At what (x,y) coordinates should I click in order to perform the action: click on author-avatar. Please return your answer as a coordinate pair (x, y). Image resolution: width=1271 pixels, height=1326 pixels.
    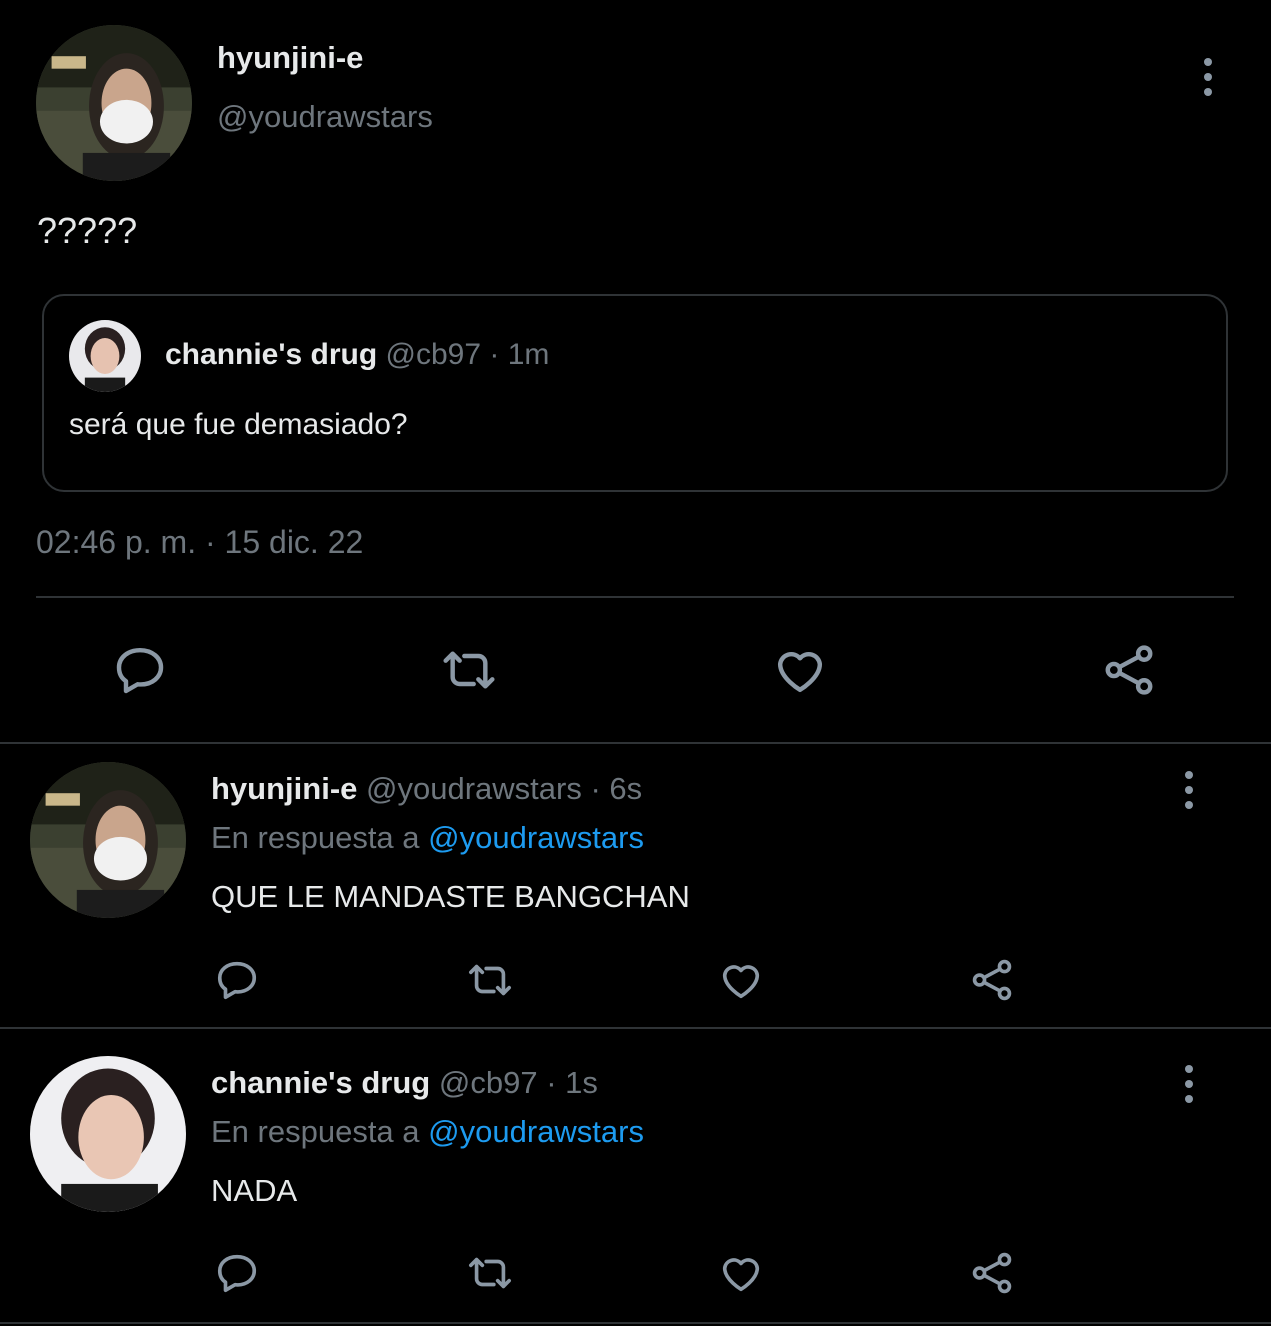
    Looking at the image, I should click on (114, 103).